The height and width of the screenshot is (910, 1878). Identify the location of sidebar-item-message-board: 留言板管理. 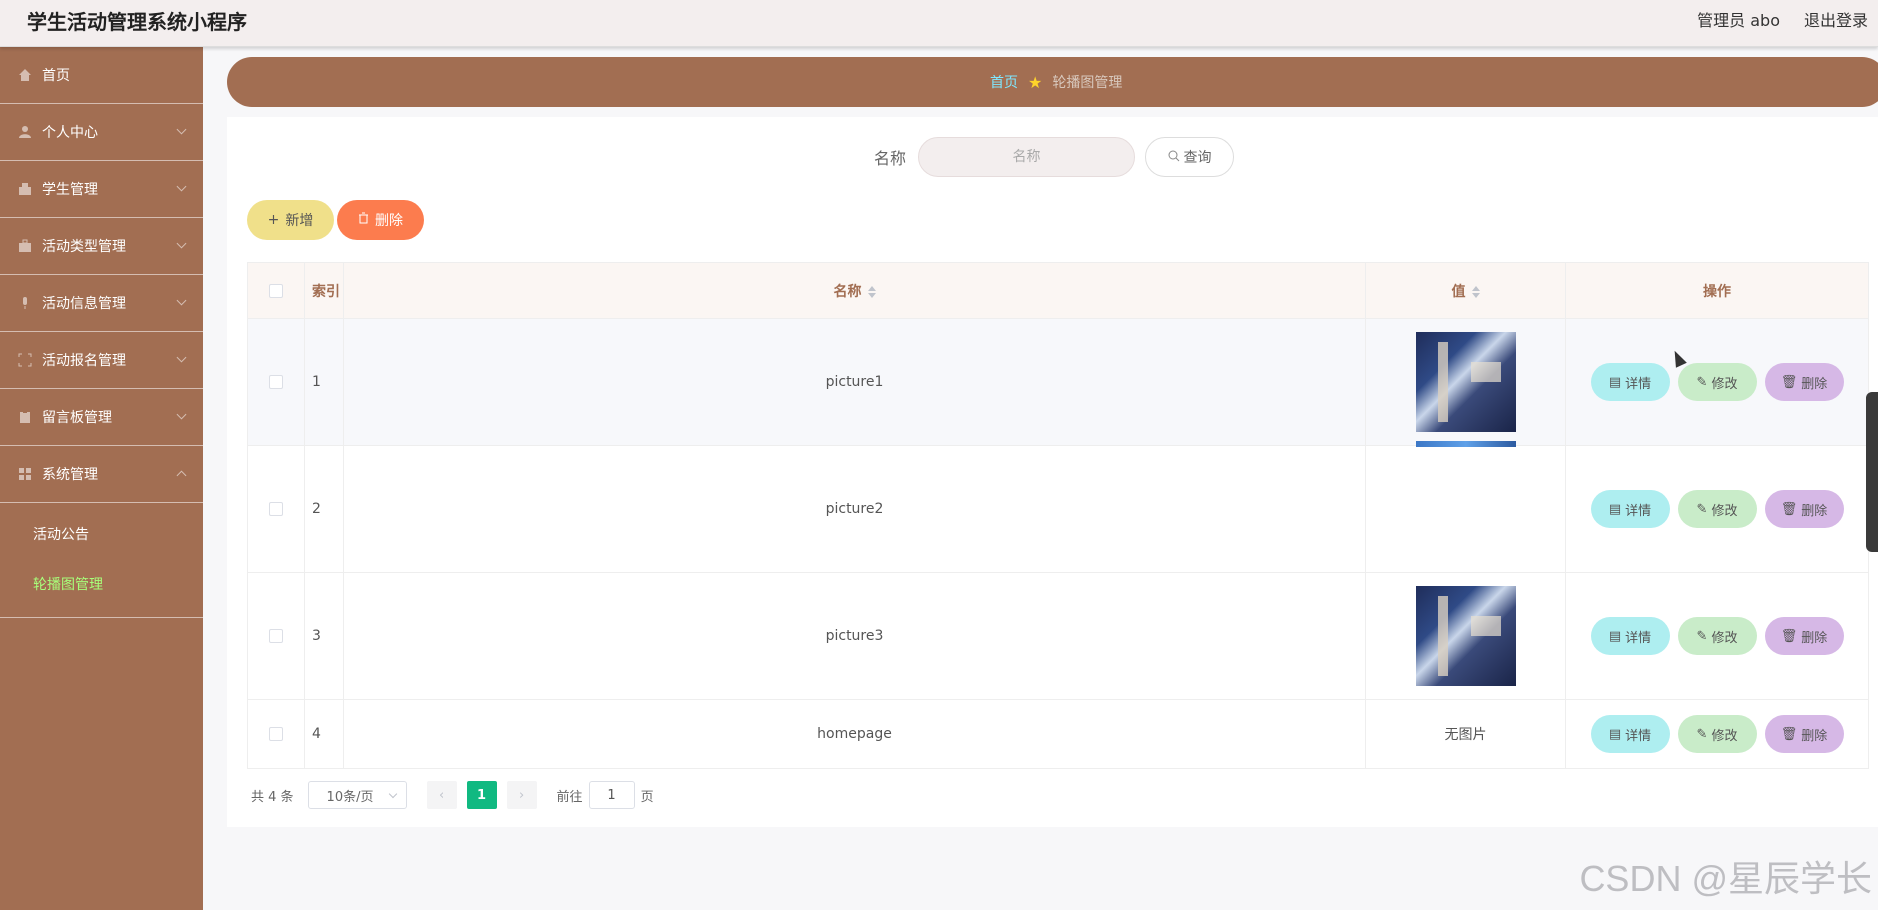
(101, 417).